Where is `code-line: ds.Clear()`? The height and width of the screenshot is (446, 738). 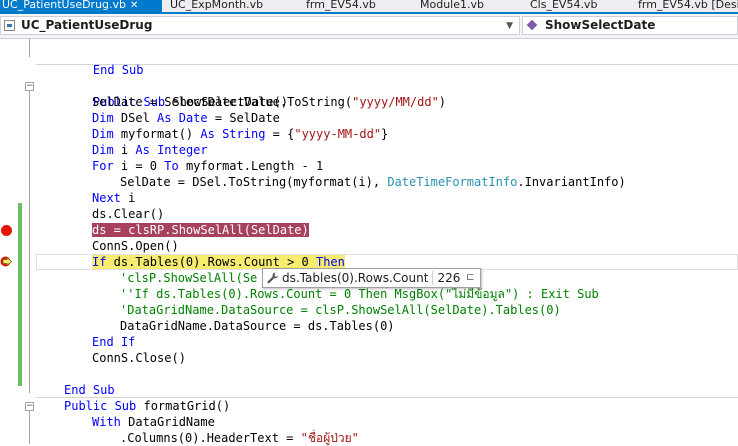 code-line: ds.Clear() is located at coordinates (128, 214).